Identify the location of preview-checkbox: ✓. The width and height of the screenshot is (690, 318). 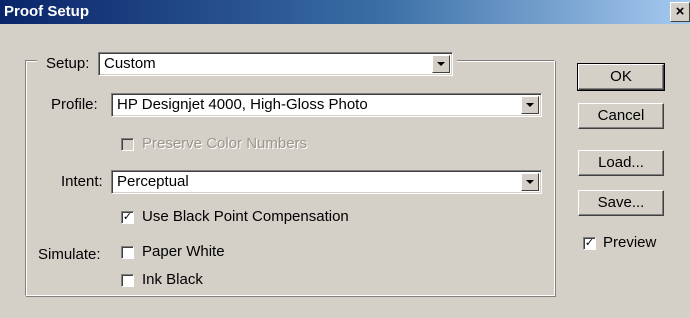
(589, 243).